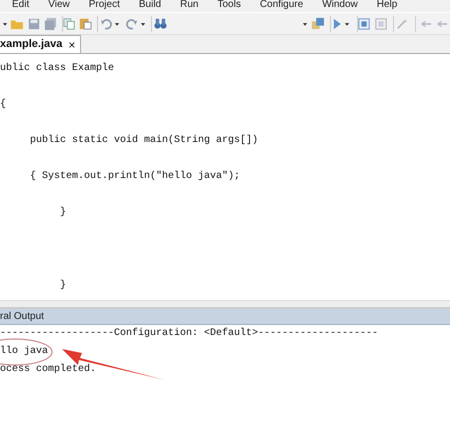  What do you see at coordinates (48, 369) in the screenshot?
I see `output-line: ocess completed.` at bounding box center [48, 369].